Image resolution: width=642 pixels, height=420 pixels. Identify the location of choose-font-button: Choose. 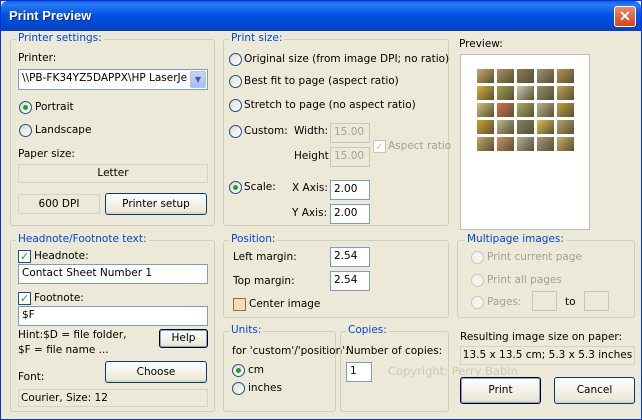
(156, 372).